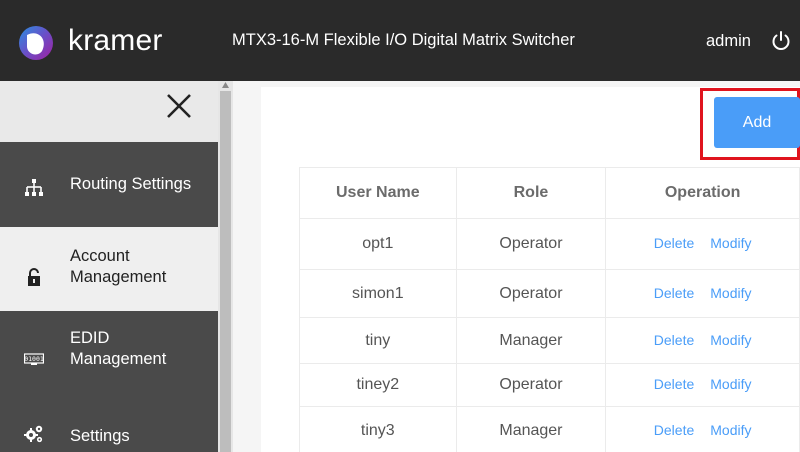 The width and height of the screenshot is (800, 452). Describe the element at coordinates (34, 187) in the screenshot. I see `network-tree-icon` at that location.